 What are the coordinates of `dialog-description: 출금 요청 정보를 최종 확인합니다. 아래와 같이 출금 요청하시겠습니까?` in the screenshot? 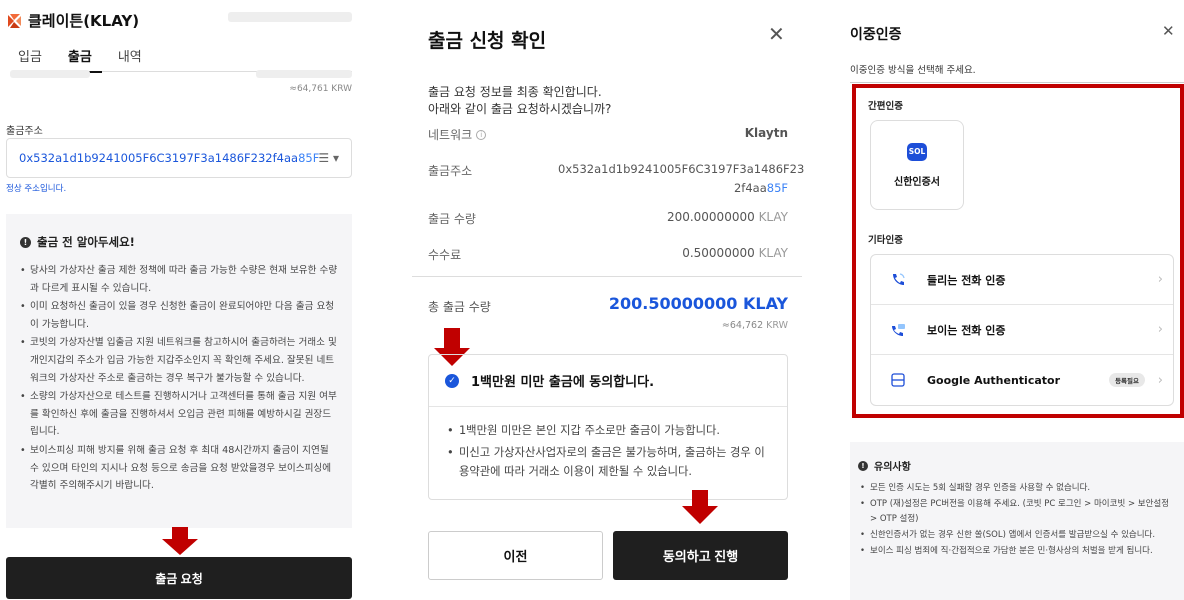 It's located at (519, 101).